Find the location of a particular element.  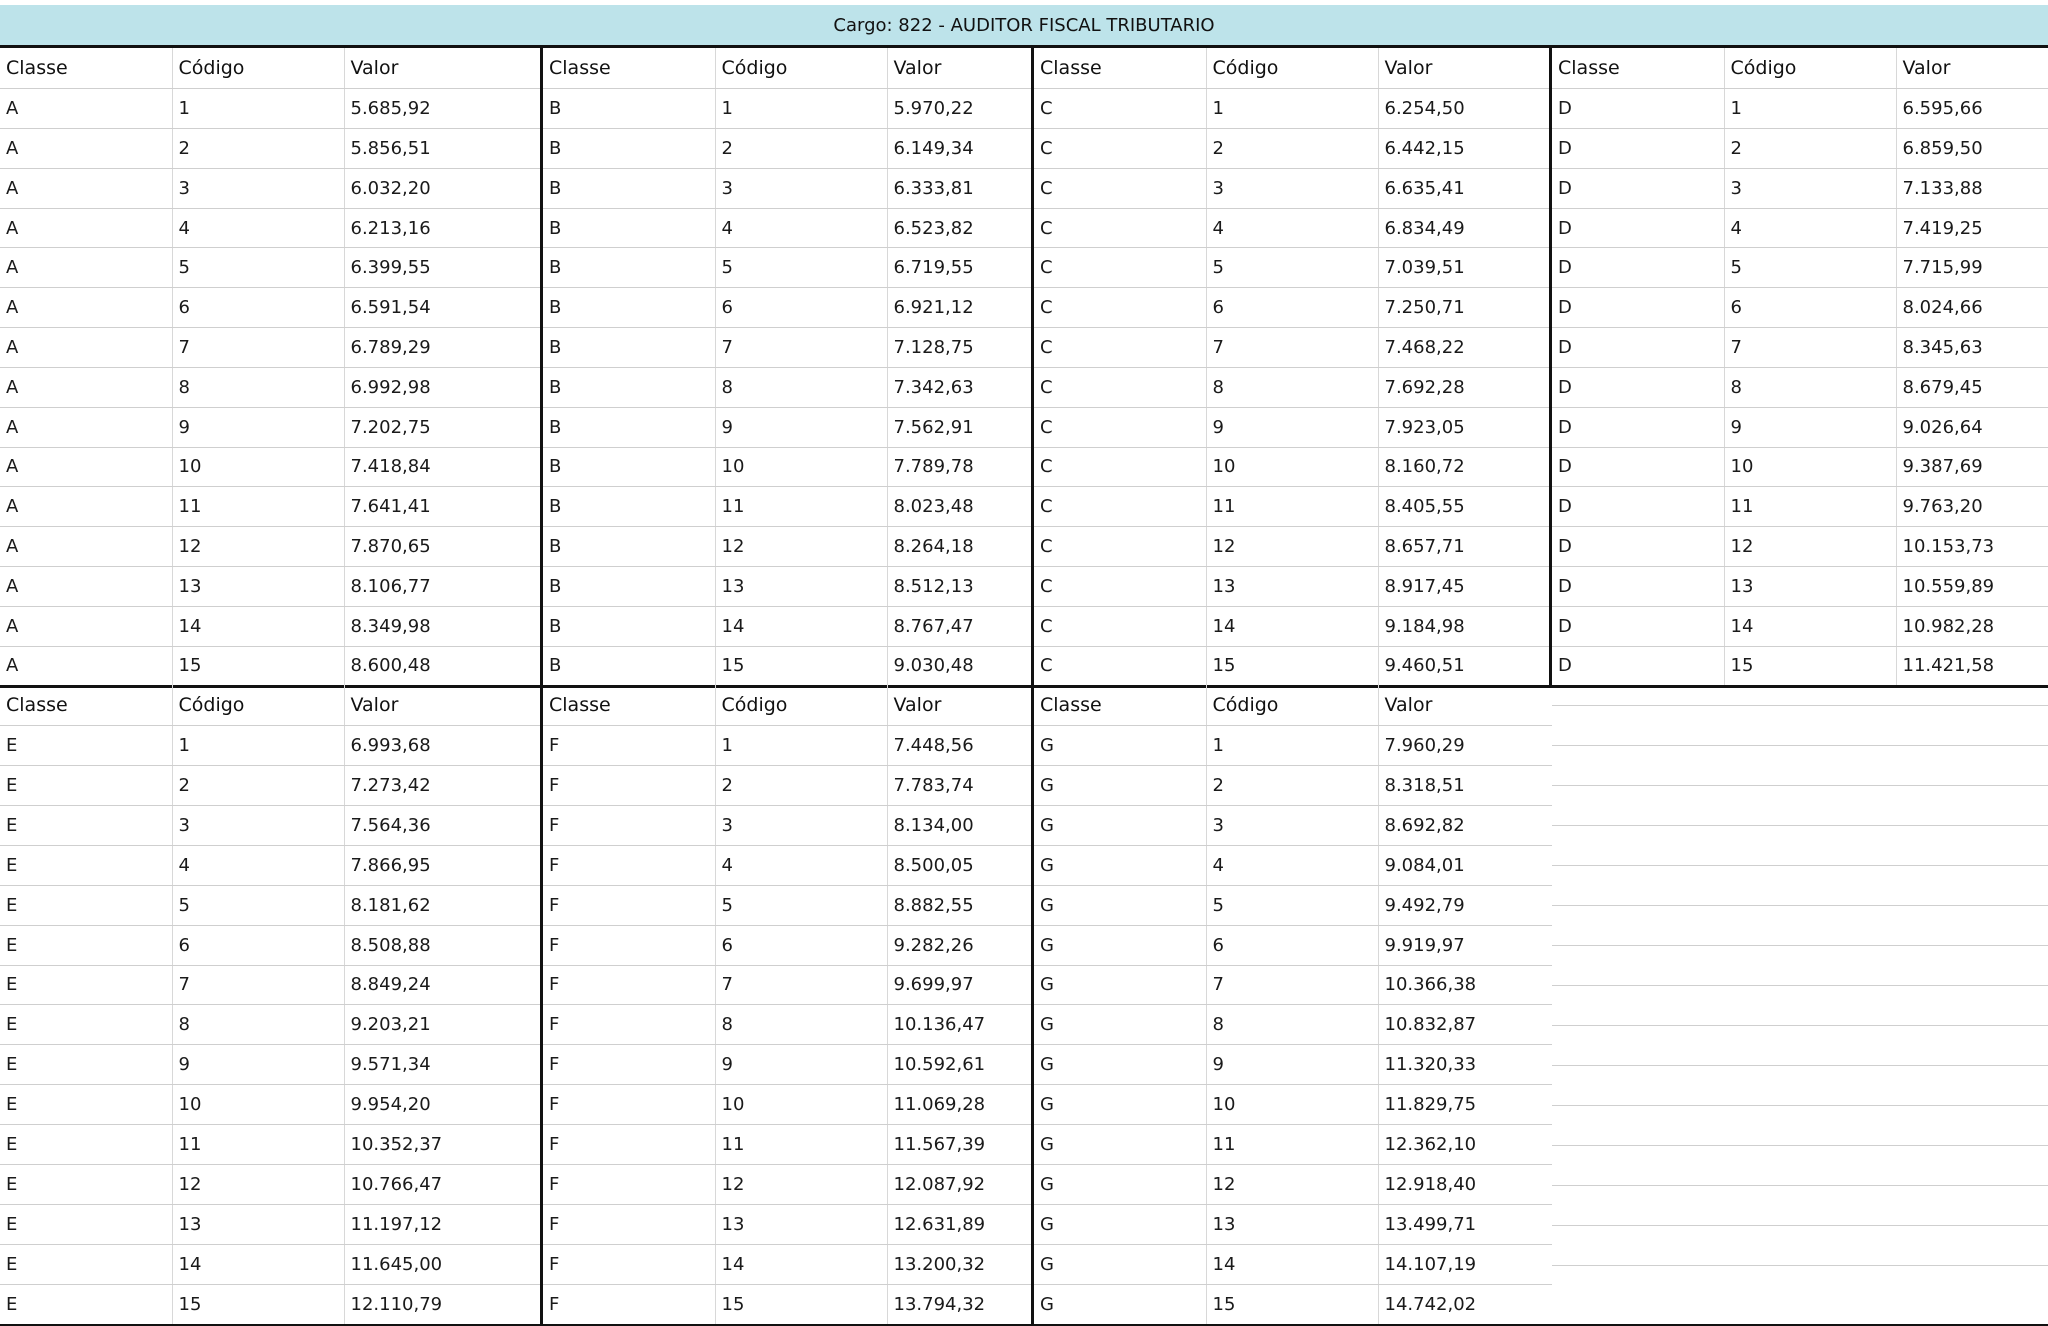

table-row: A 9 7.202,75 is located at coordinates (270, 427).